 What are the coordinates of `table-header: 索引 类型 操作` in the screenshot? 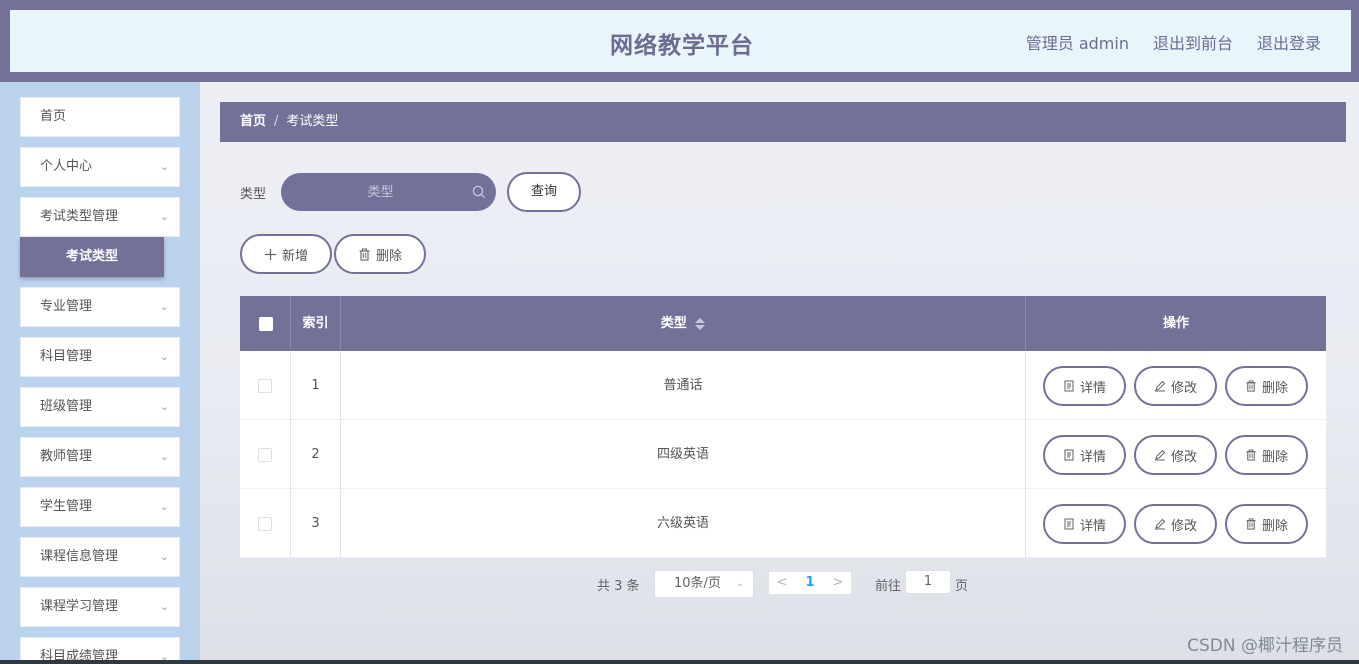 It's located at (783, 323).